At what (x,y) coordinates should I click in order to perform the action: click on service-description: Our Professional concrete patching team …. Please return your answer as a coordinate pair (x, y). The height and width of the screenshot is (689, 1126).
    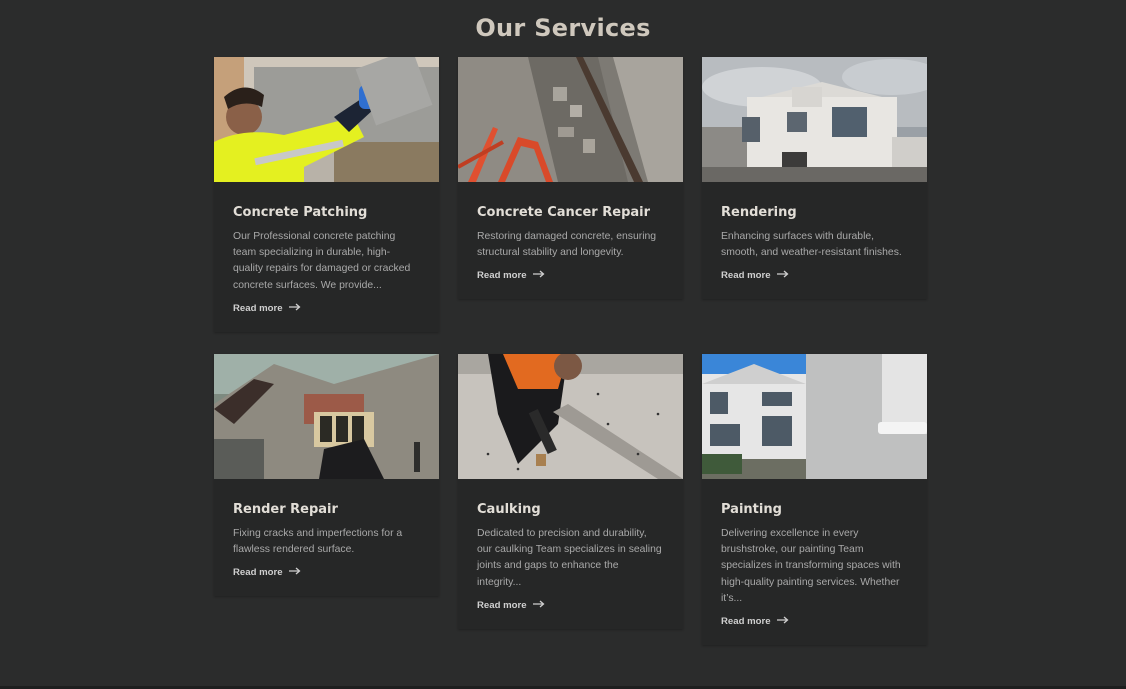
    Looking at the image, I should click on (322, 261).